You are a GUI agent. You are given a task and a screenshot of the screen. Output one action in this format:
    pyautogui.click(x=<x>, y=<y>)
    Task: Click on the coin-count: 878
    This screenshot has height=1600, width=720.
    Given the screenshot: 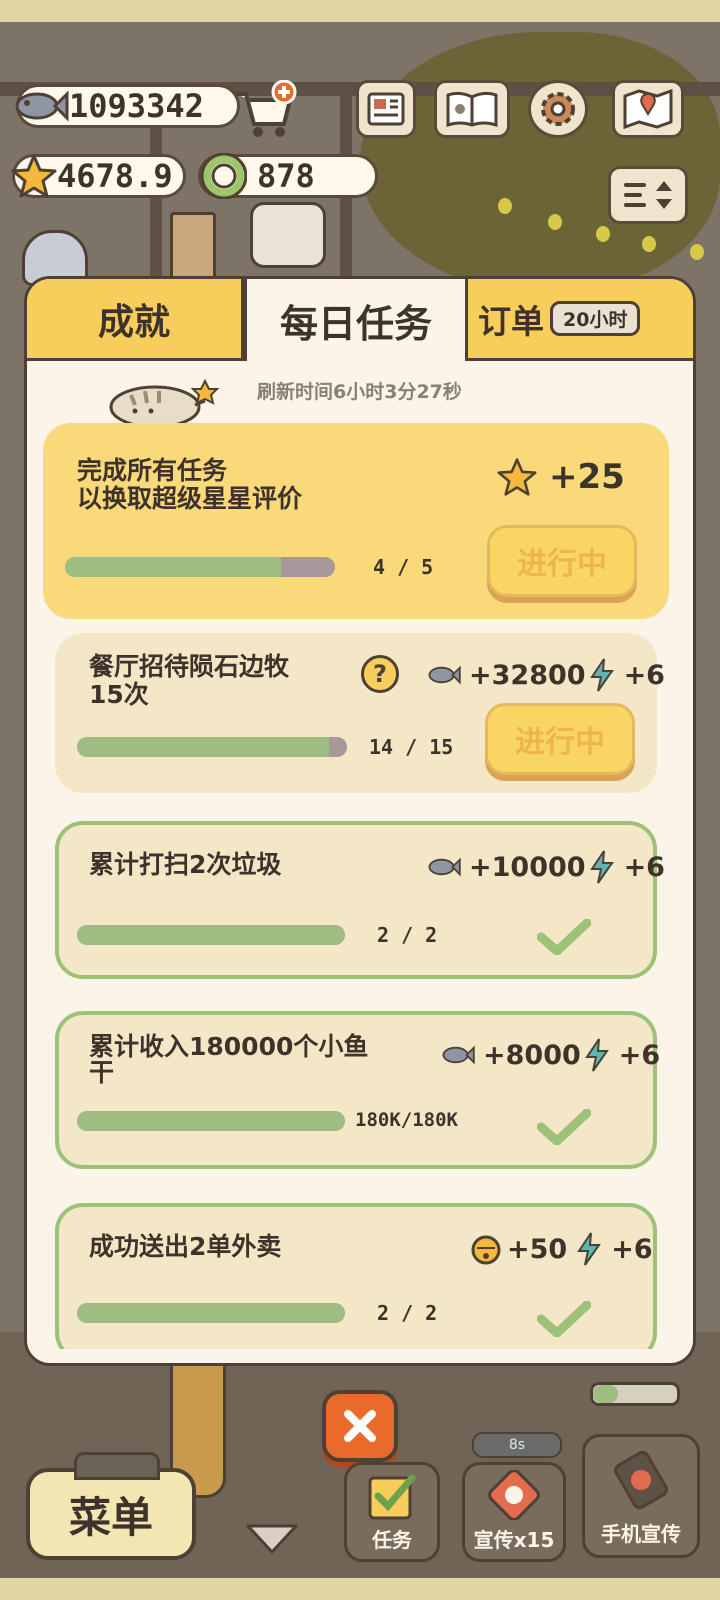 What is the action you would take?
    pyautogui.click(x=286, y=176)
    